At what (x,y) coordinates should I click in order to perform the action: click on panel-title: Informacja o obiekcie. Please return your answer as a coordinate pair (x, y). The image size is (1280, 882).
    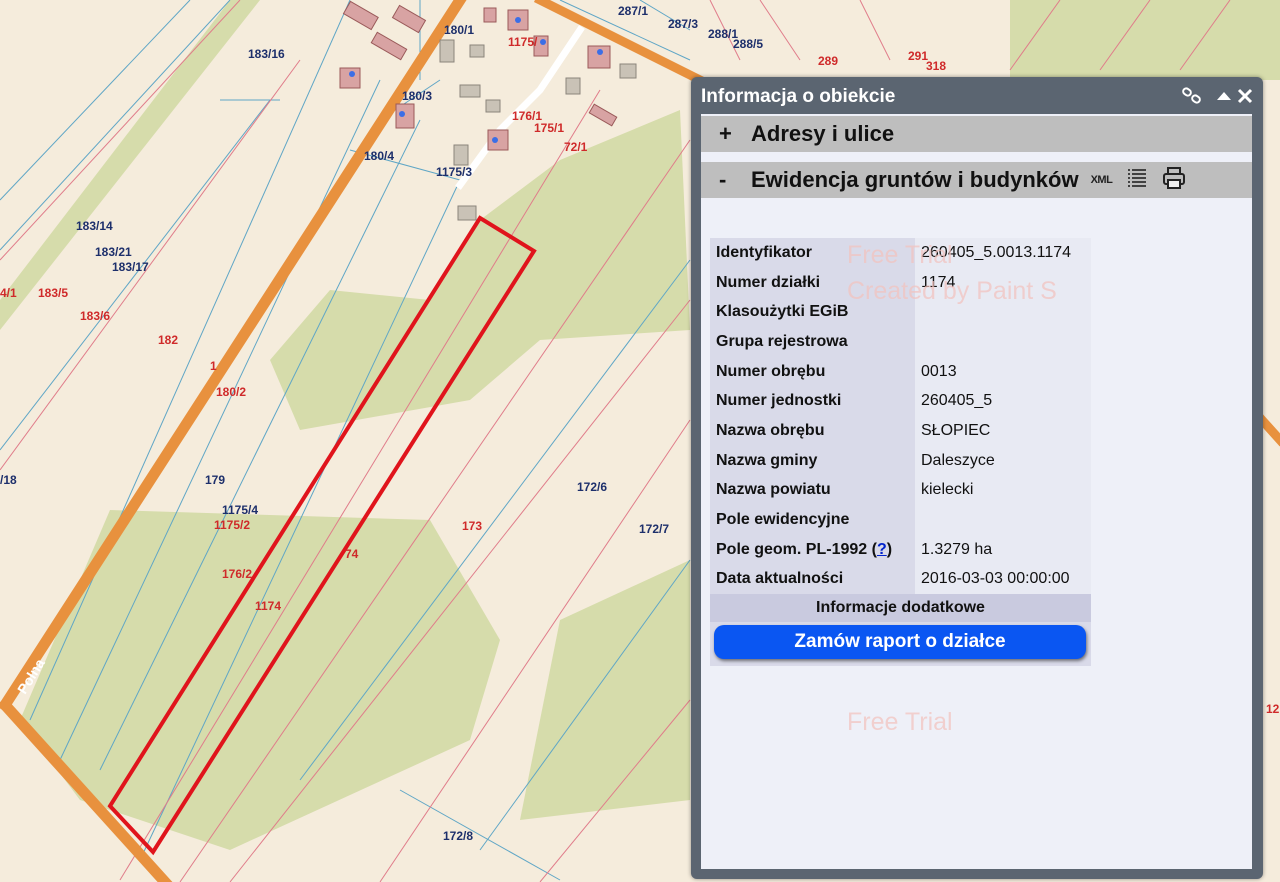
    Looking at the image, I should click on (798, 96).